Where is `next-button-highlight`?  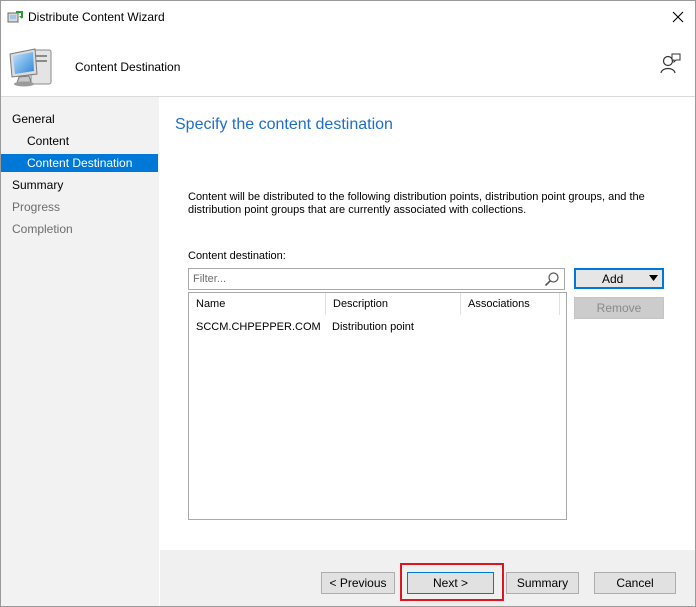
next-button-highlight is located at coordinates (452, 582).